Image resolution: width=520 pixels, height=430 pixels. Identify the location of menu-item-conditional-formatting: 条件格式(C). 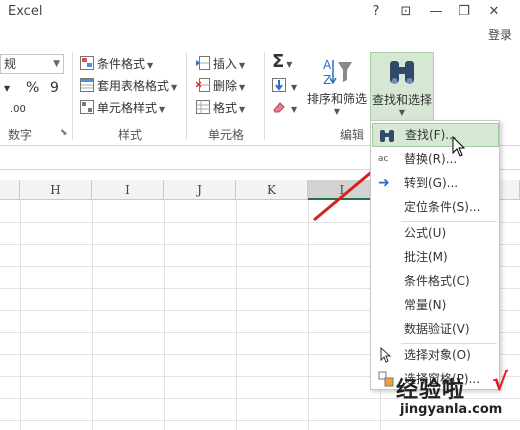
(435, 281).